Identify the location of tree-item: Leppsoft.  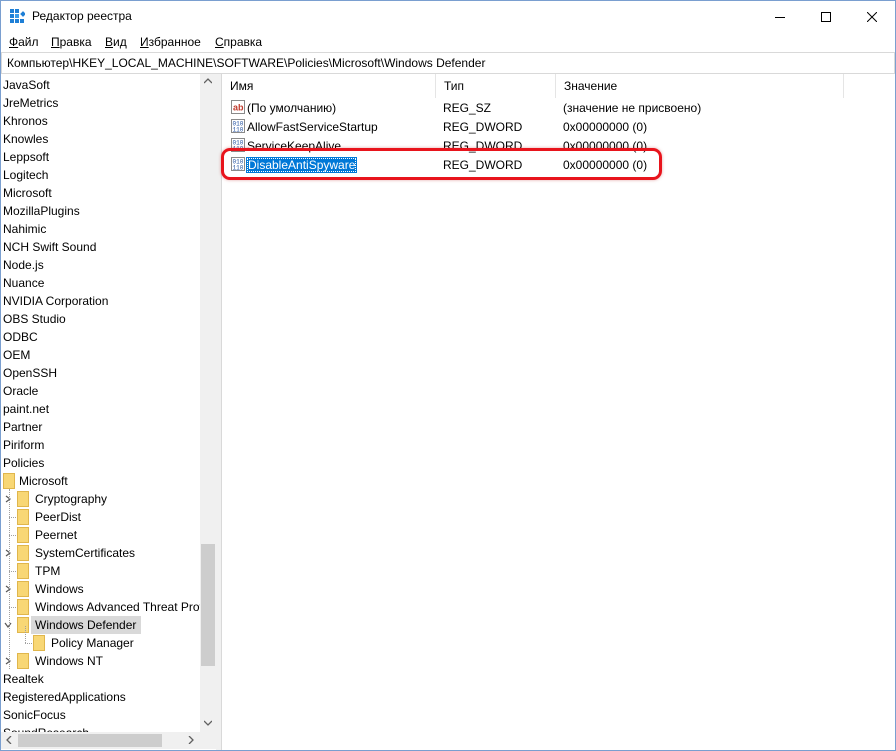
(100, 157).